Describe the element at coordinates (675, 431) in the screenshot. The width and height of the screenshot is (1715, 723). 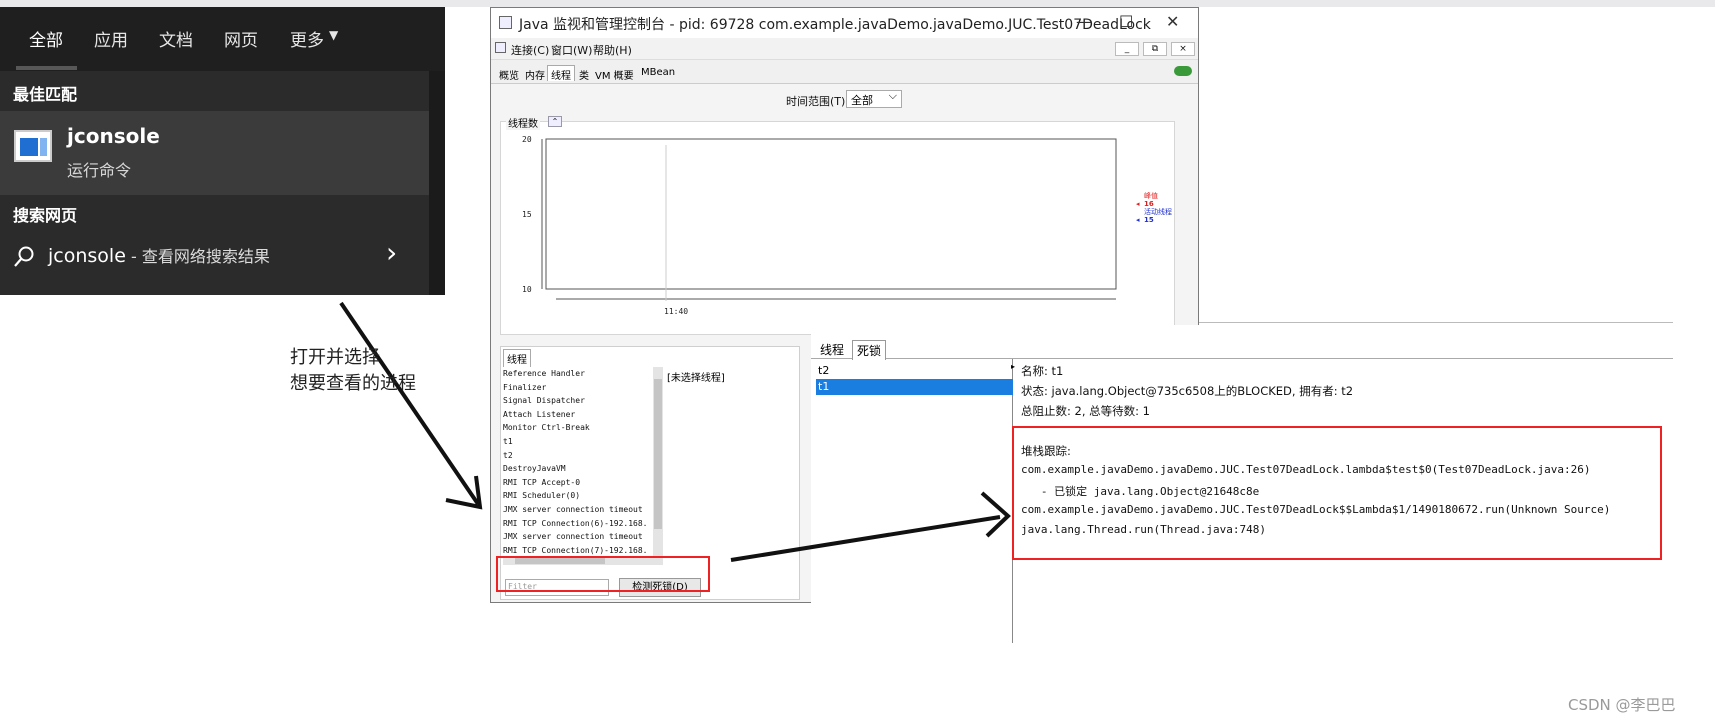
I see `annotation-arrows` at that location.